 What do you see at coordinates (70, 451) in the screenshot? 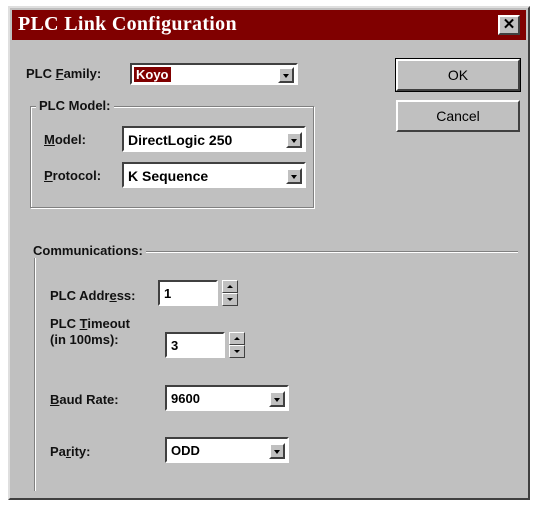
I see `parity-label: Parity:` at bounding box center [70, 451].